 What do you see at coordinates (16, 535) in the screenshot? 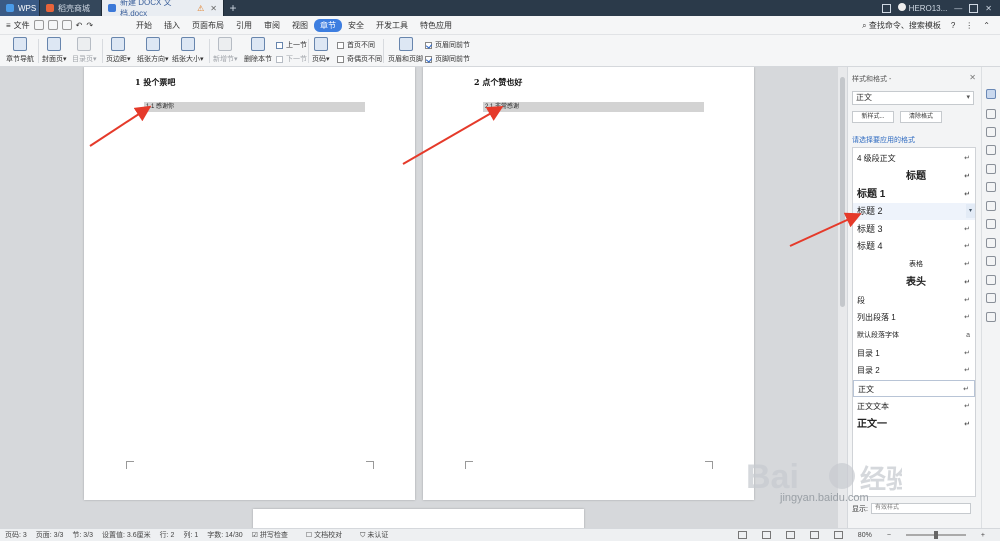
I see `status-page-number: 页码: 3` at bounding box center [16, 535].